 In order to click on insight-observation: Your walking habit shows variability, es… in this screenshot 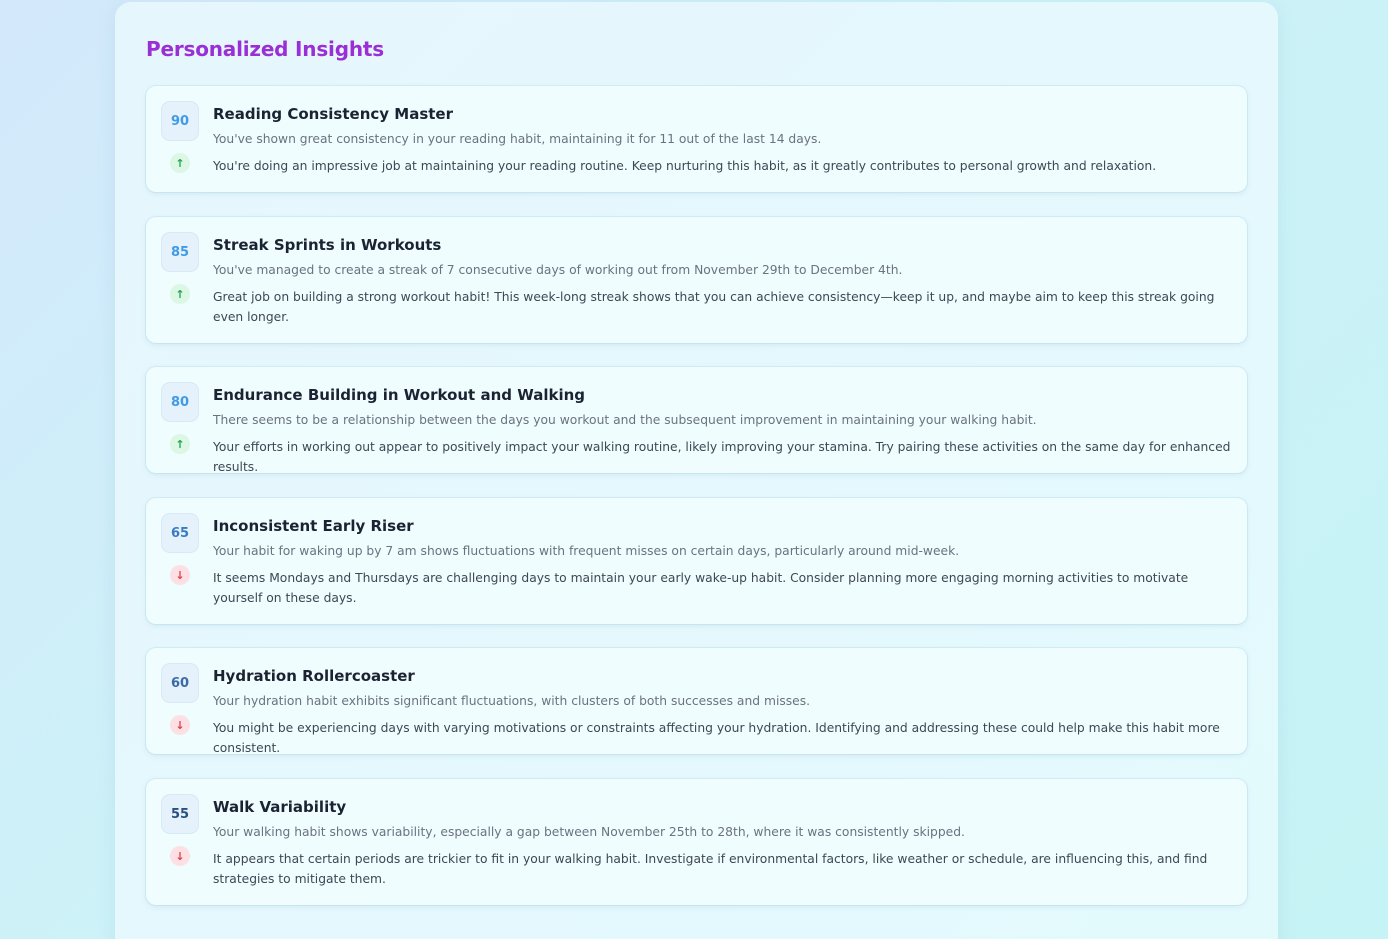, I will do `click(589, 832)`.